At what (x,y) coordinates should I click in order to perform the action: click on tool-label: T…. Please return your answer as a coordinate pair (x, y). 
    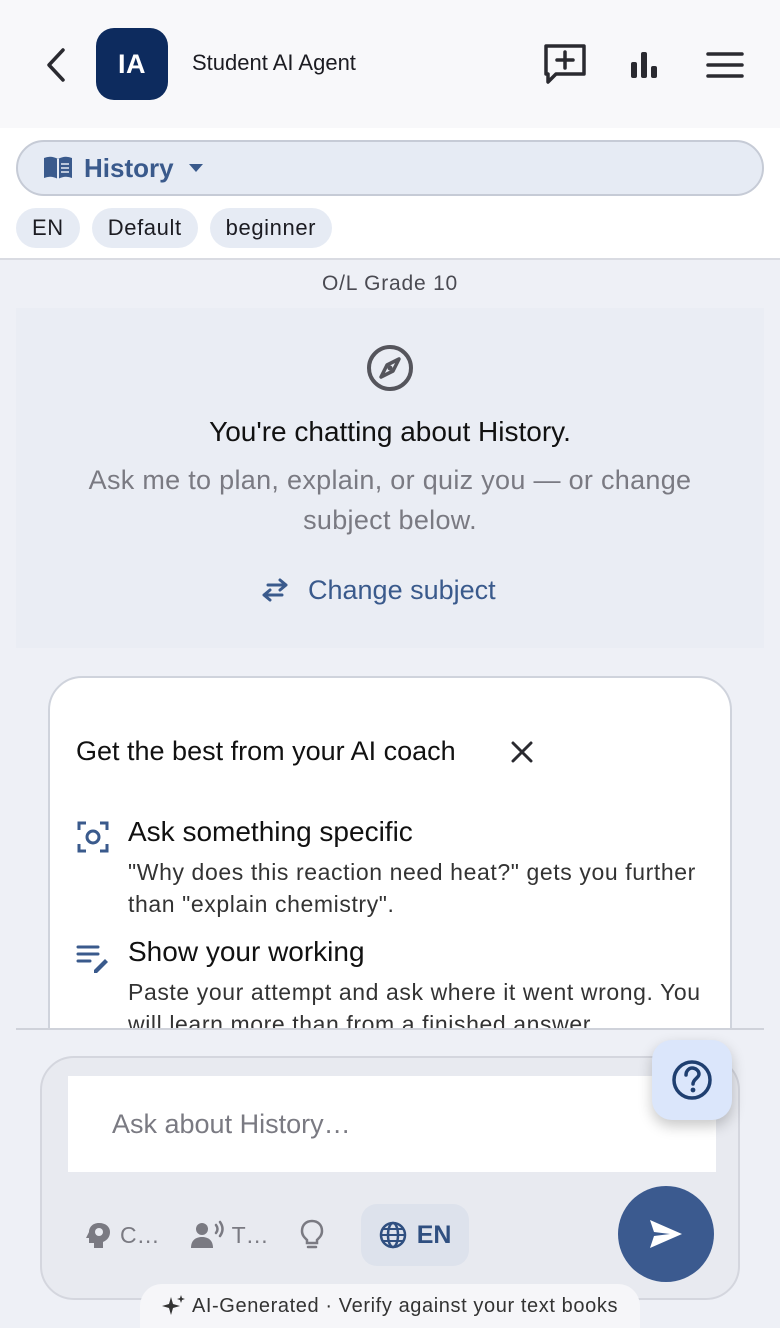
    Looking at the image, I should click on (250, 1234).